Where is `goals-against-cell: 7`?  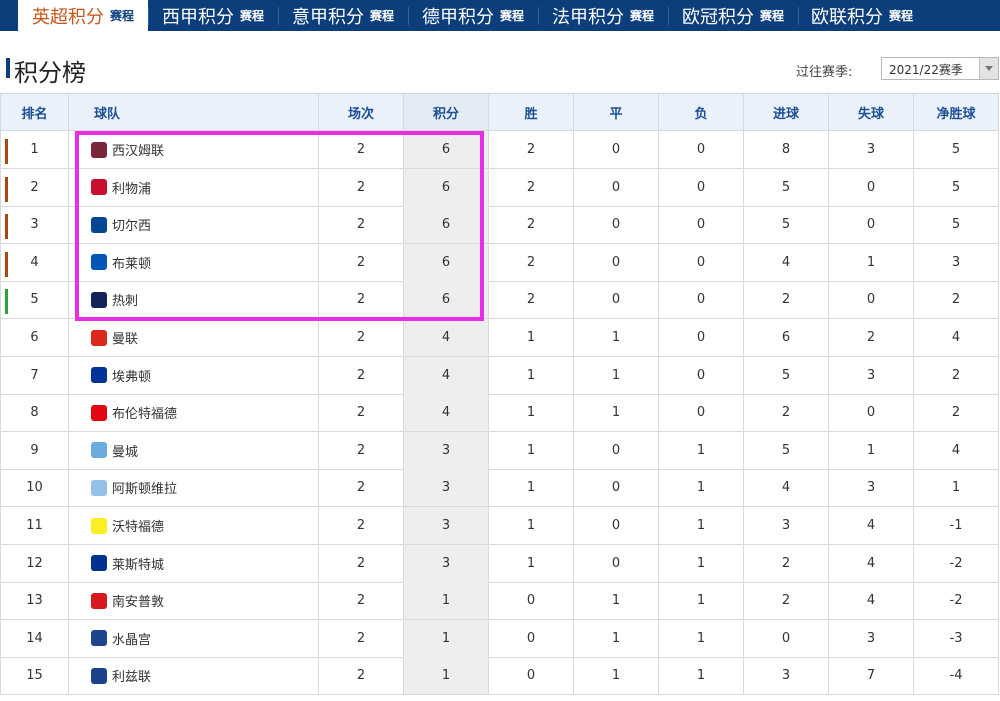
goals-against-cell: 7 is located at coordinates (871, 676).